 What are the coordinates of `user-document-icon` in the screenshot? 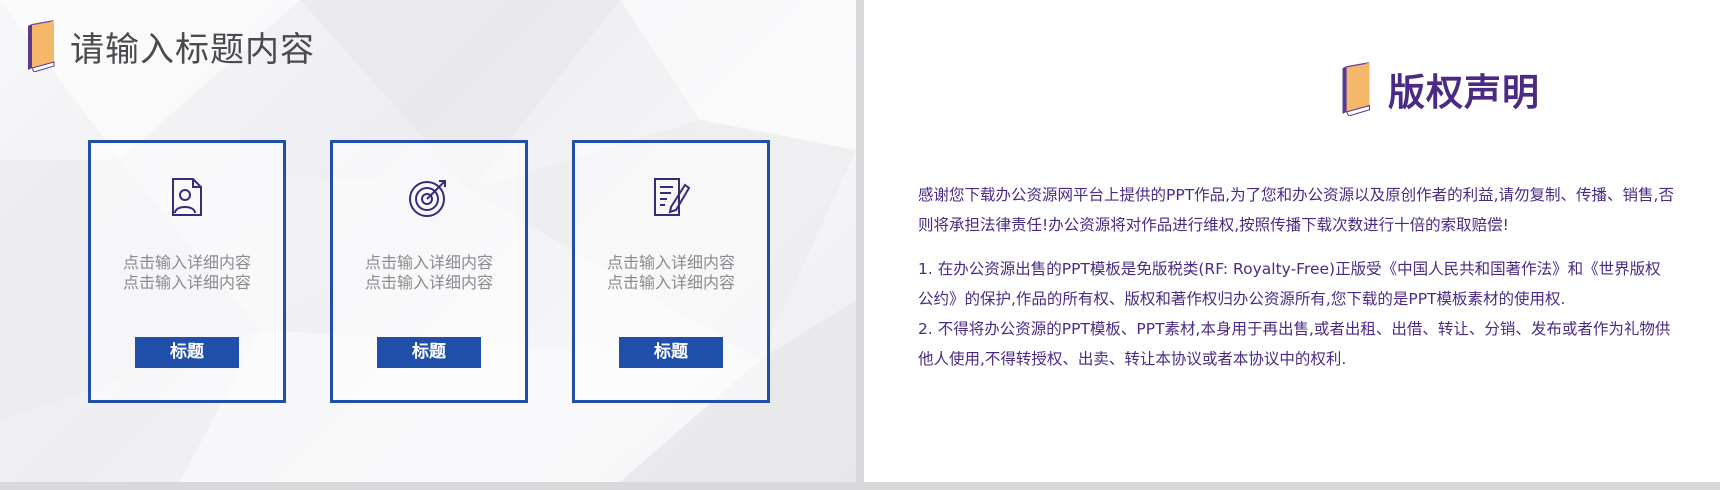 It's located at (187, 197).